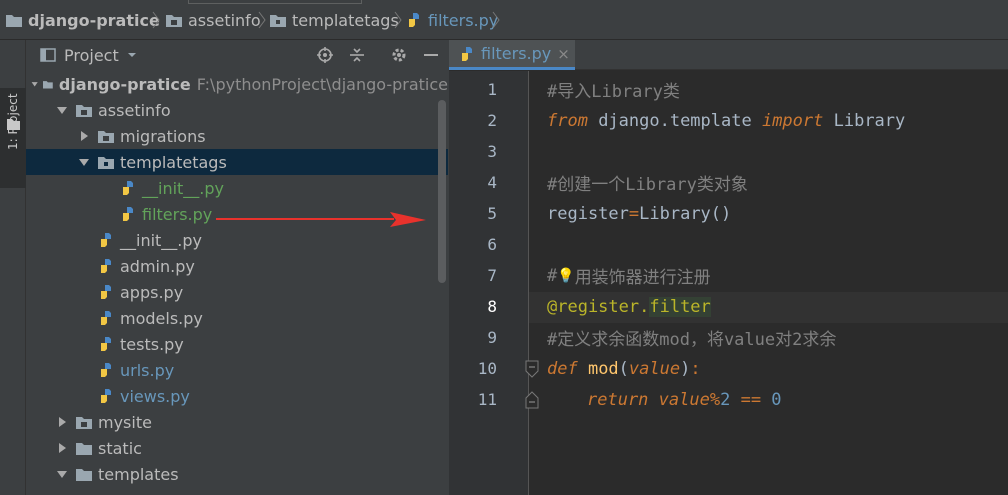 The height and width of the screenshot is (495, 1008). I want to click on line-number: 10, so click(487, 368).